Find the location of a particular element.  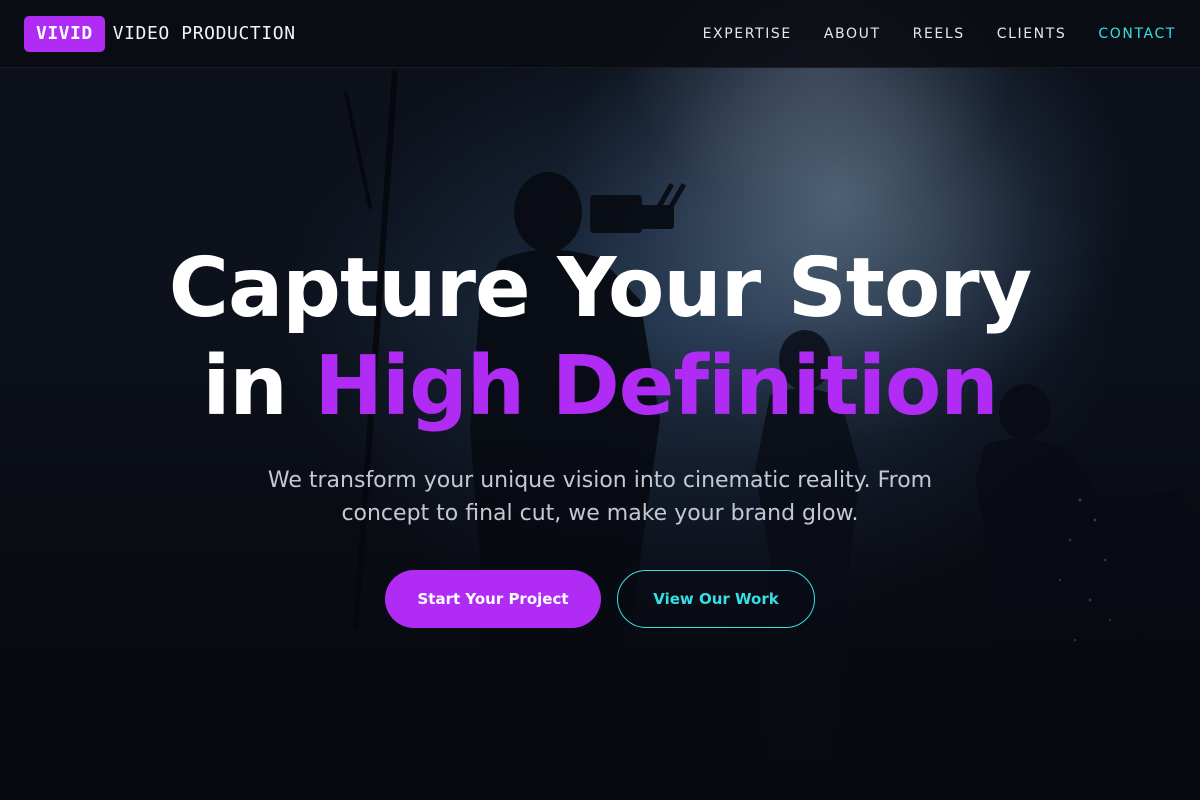

headline-line-1: Capture Your Story is located at coordinates (600, 288).